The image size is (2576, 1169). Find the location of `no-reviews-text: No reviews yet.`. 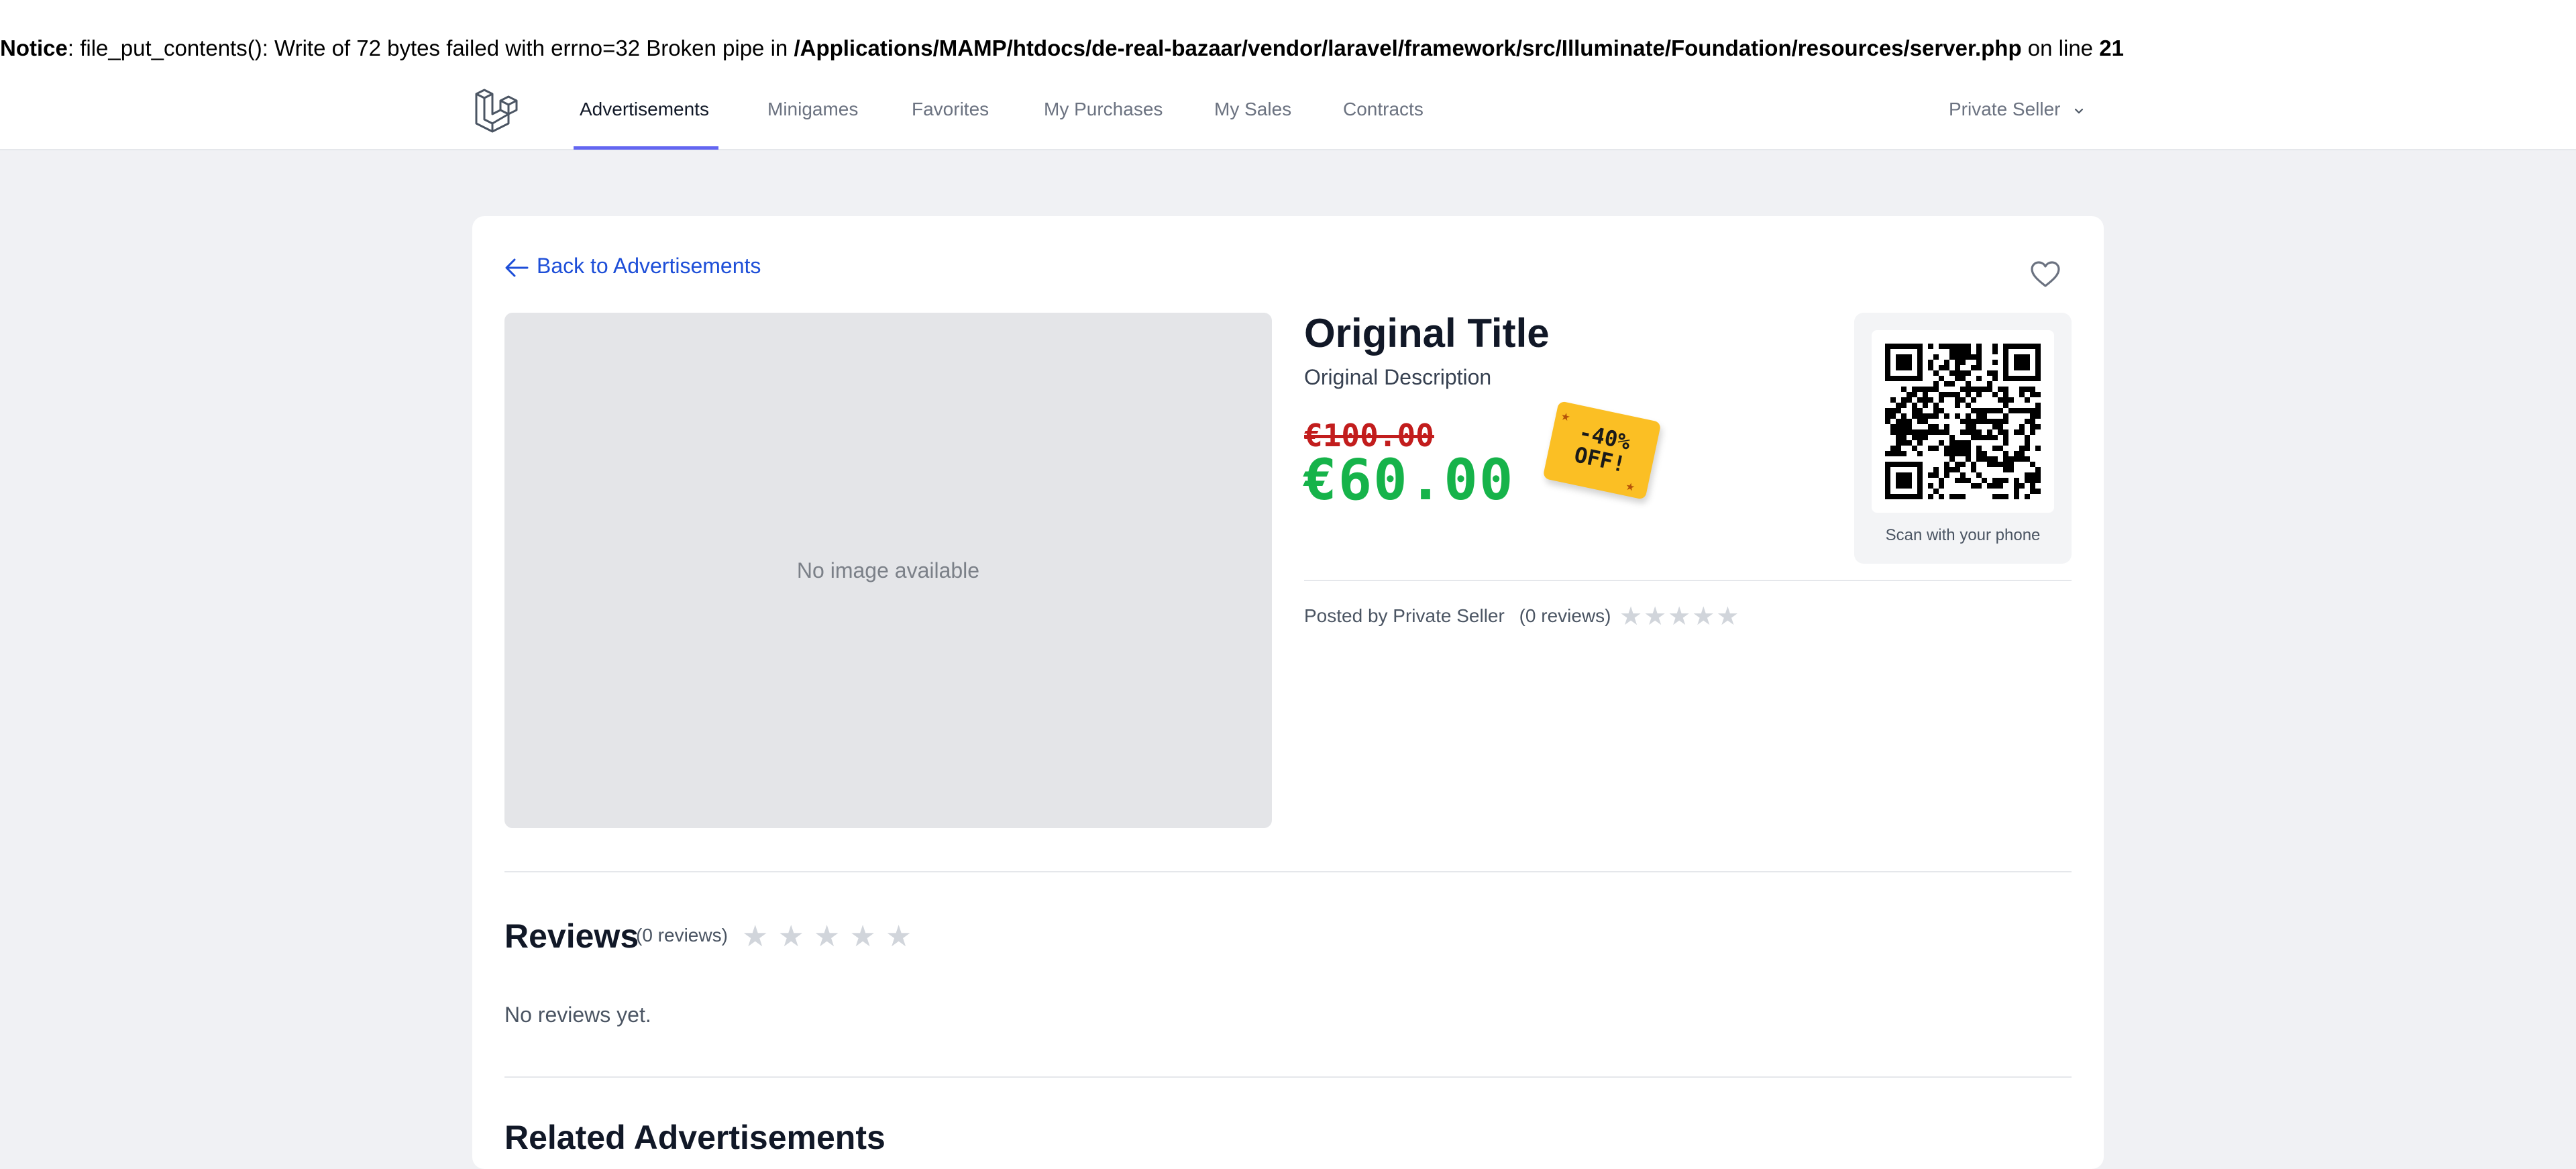

no-reviews-text: No reviews yet. is located at coordinates (577, 1015).